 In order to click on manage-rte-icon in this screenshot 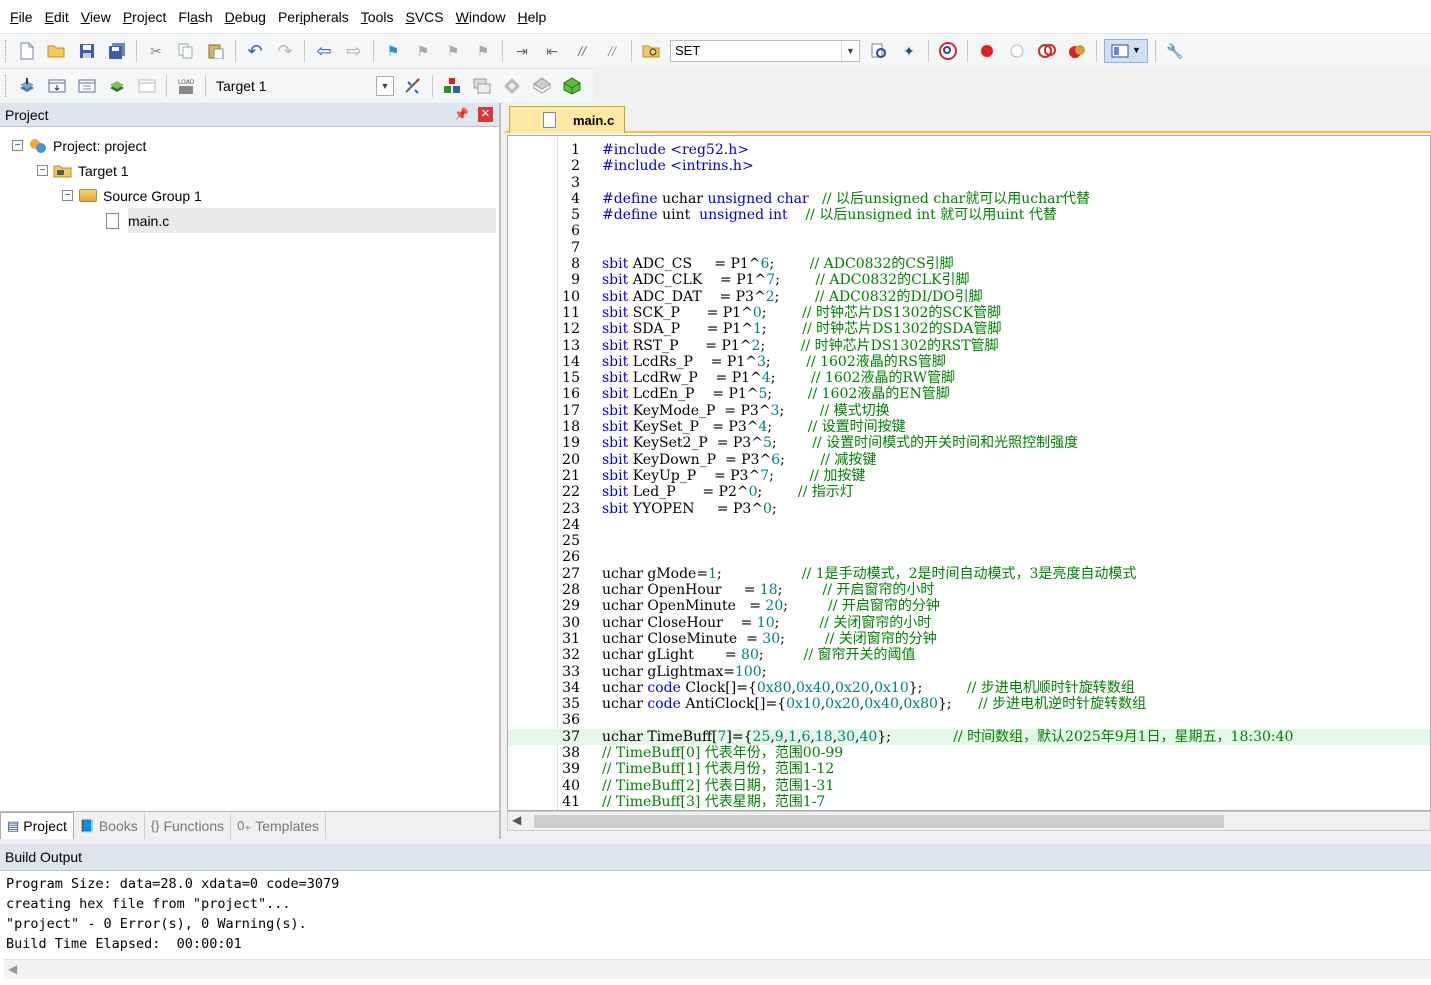, I will do `click(512, 86)`.